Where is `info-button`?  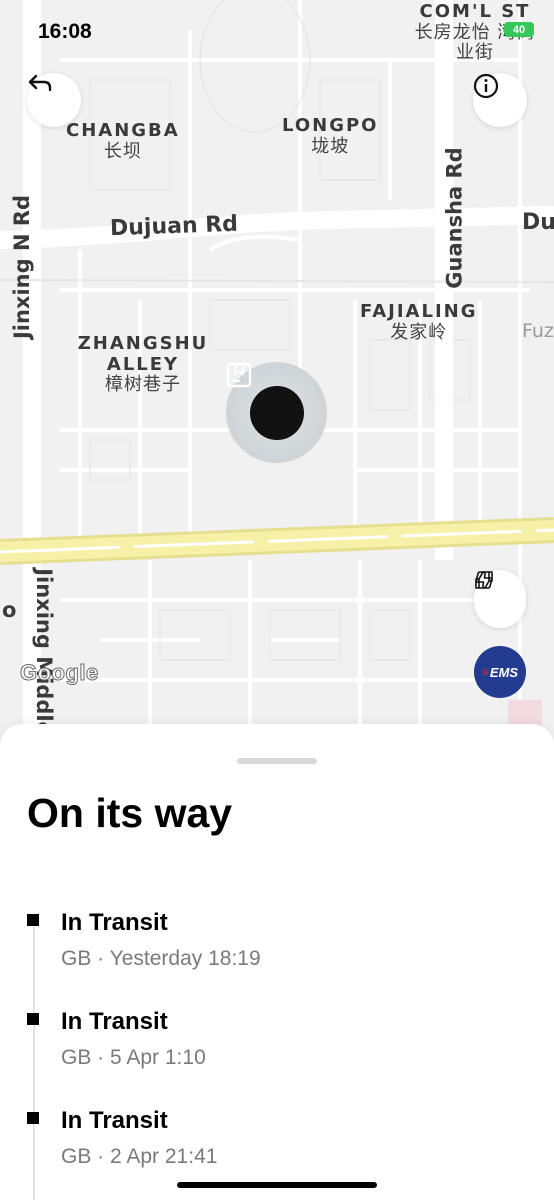
info-button is located at coordinates (500, 100).